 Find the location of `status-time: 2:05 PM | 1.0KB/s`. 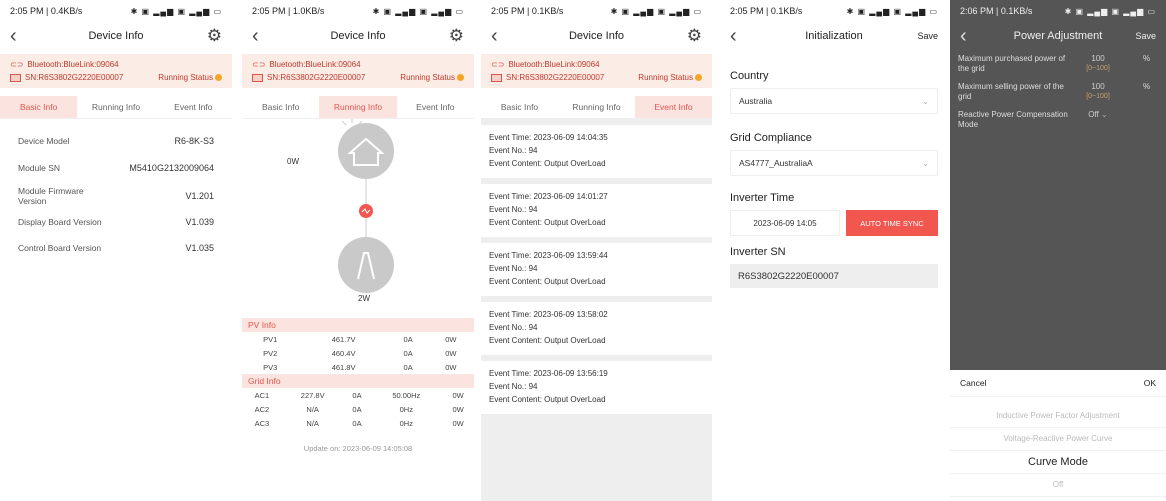

status-time: 2:05 PM | 1.0KB/s is located at coordinates (288, 11).